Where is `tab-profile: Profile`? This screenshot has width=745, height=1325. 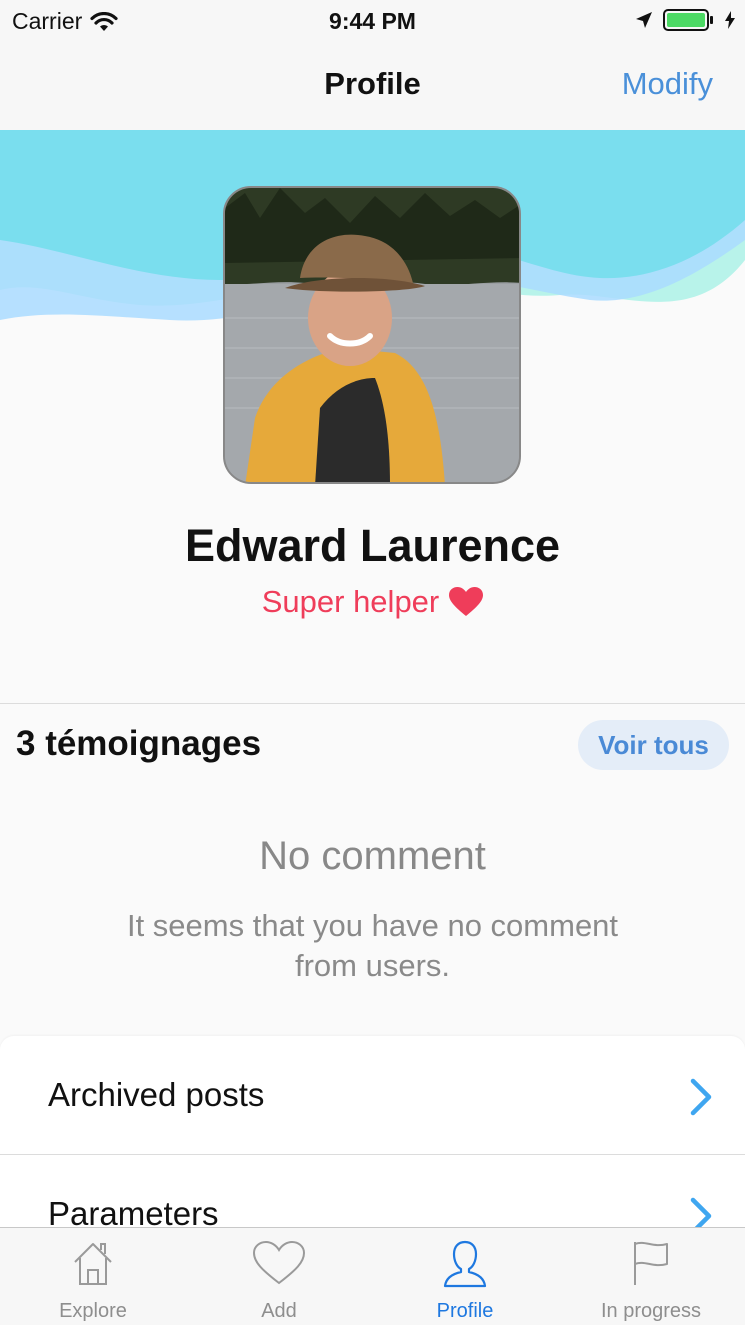 tab-profile: Profile is located at coordinates (465, 1276).